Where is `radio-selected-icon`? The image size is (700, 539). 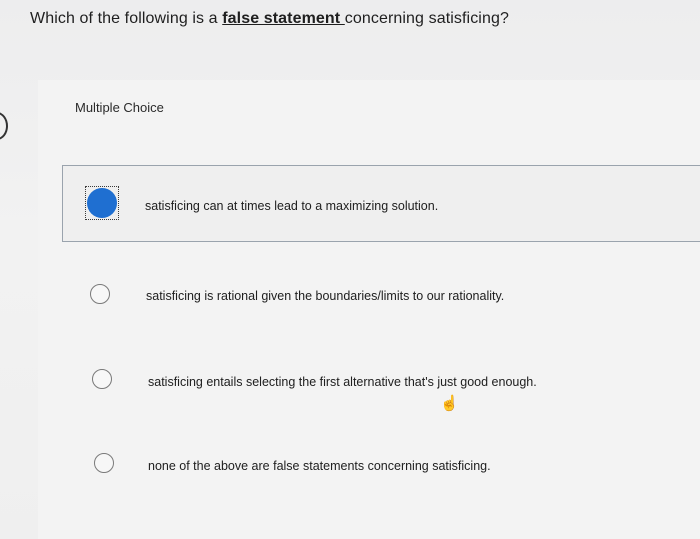 radio-selected-icon is located at coordinates (102, 203).